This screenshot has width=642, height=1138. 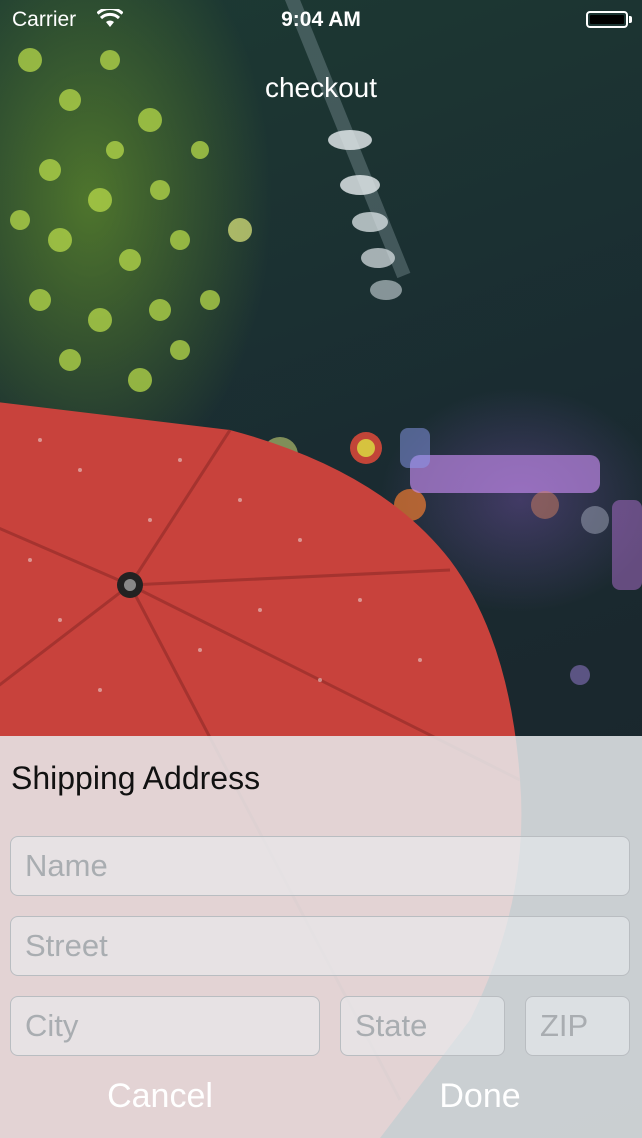 What do you see at coordinates (630, 19) in the screenshot?
I see `battery-tip` at bounding box center [630, 19].